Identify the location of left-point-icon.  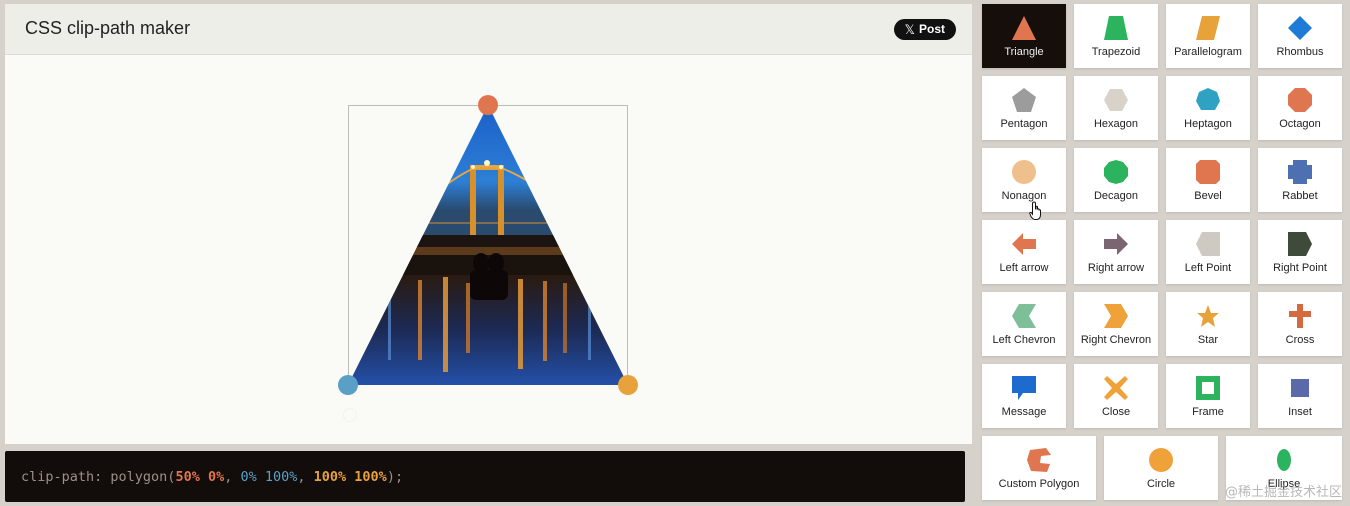
(1208, 244).